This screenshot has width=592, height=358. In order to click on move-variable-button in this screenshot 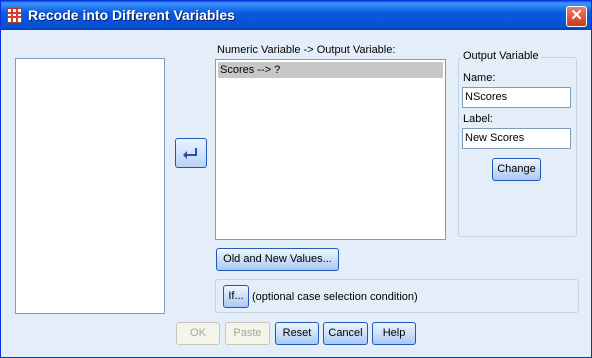, I will do `click(191, 153)`.